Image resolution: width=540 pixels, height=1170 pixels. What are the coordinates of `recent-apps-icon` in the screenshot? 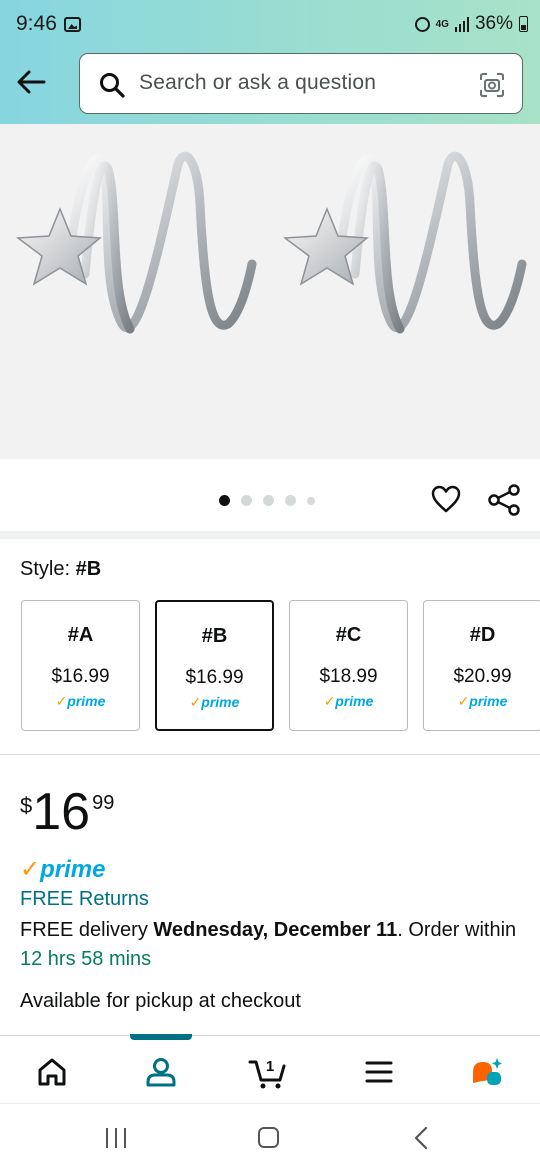 It's located at (116, 1138).